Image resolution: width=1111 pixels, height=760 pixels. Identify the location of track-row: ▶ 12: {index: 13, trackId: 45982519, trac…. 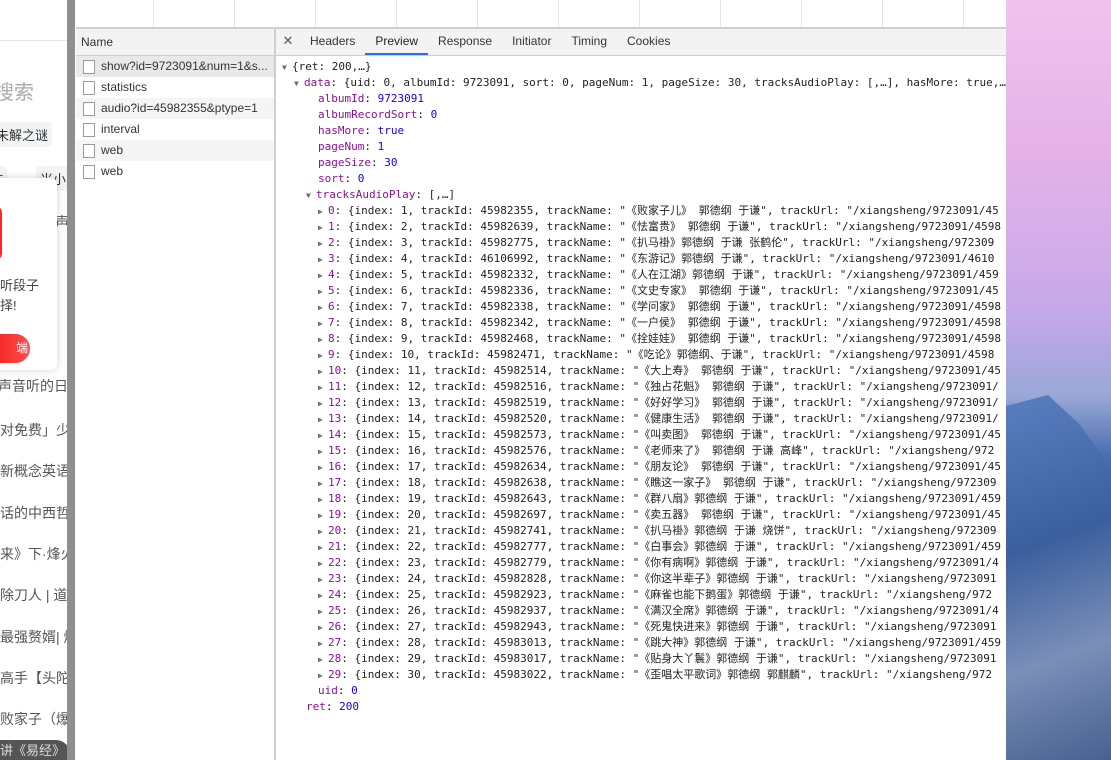
(658, 403).